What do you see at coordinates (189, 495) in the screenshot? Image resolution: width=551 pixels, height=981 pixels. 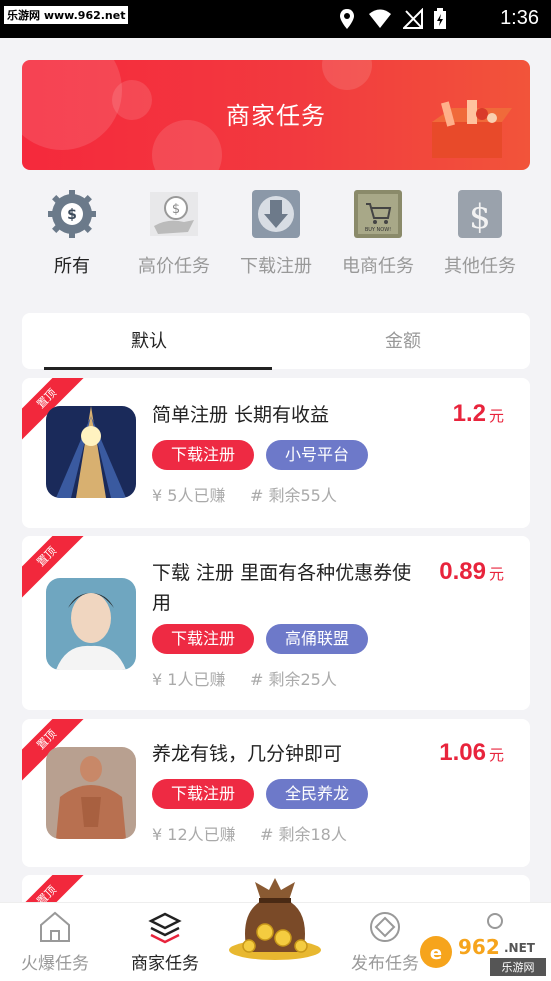 I see `earned-count: ¥ 5人已赚` at bounding box center [189, 495].